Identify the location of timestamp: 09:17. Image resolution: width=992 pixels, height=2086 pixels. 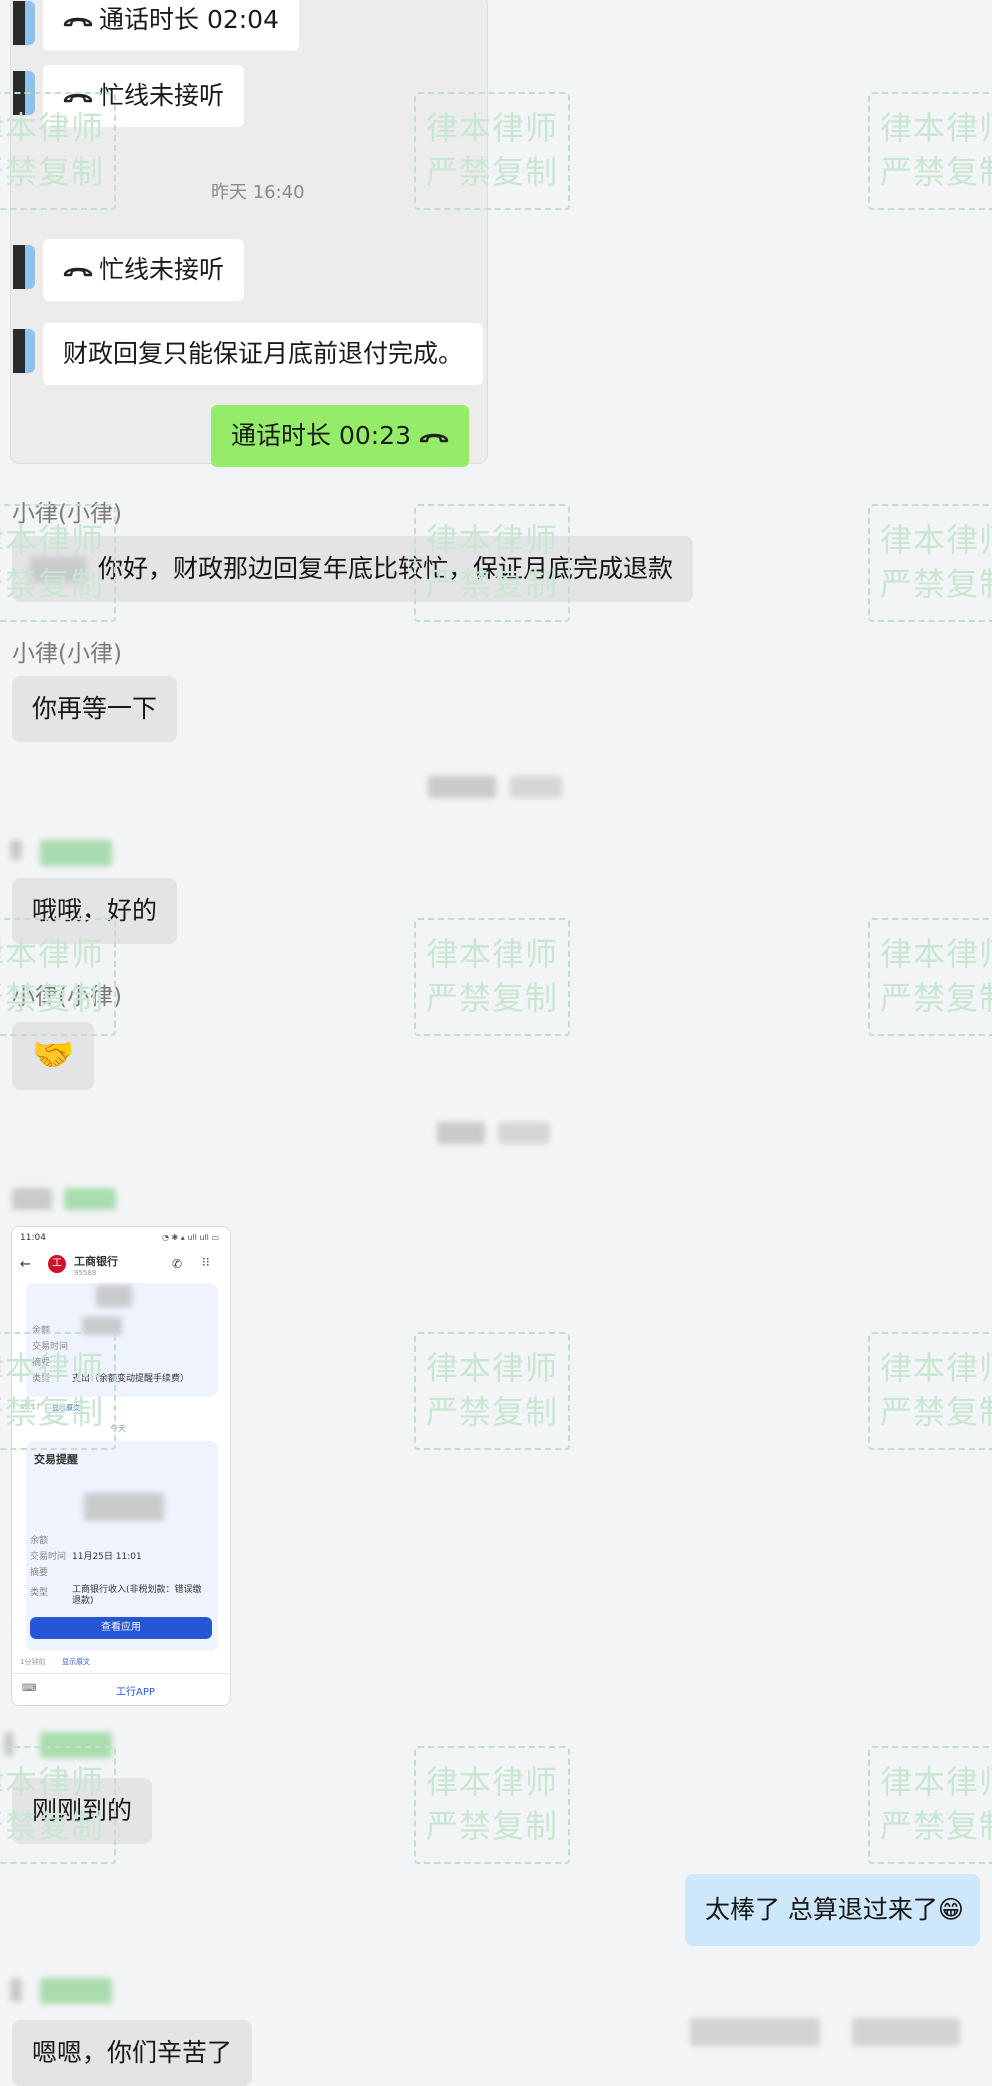
(30, 1407).